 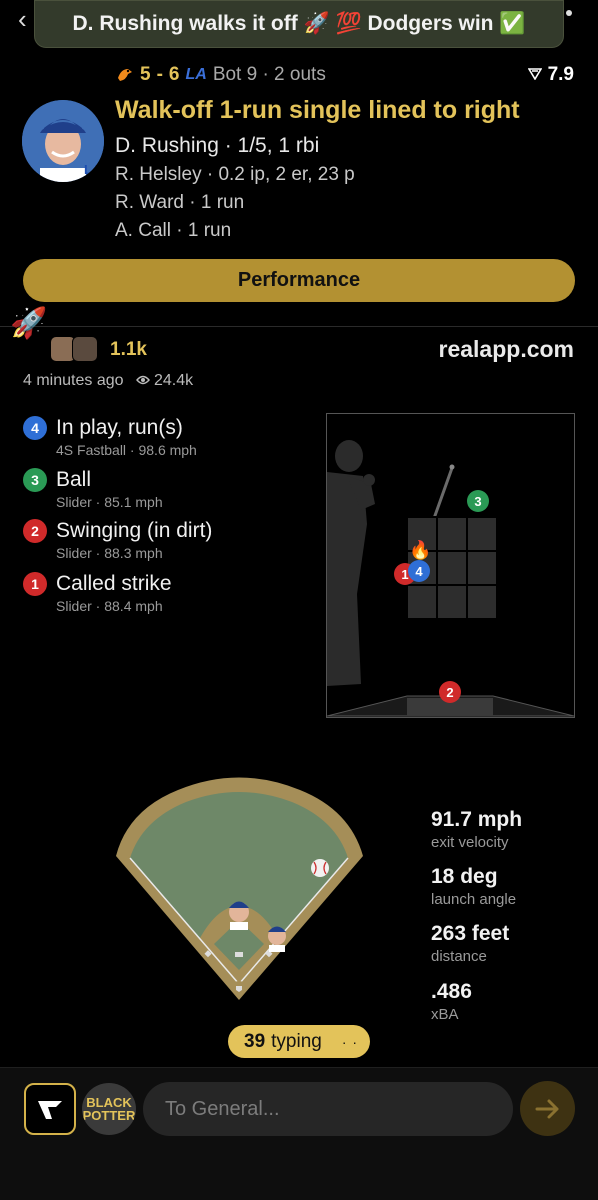 I want to click on real-logo-icon, so click(x=50, y=1110).